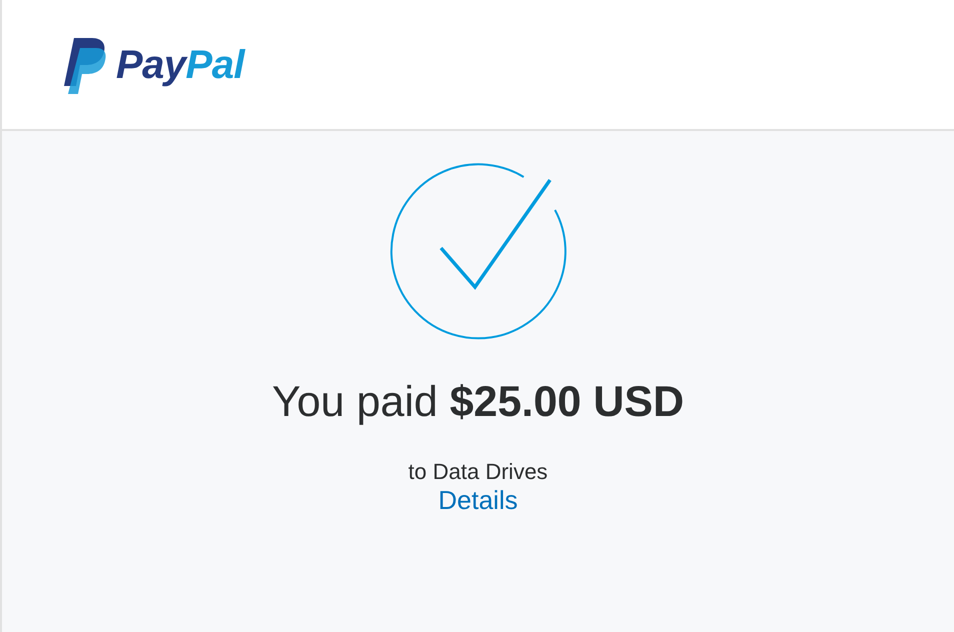 This screenshot has height=632, width=954. Describe the element at coordinates (478, 500) in the screenshot. I see `details-link: Details` at that location.